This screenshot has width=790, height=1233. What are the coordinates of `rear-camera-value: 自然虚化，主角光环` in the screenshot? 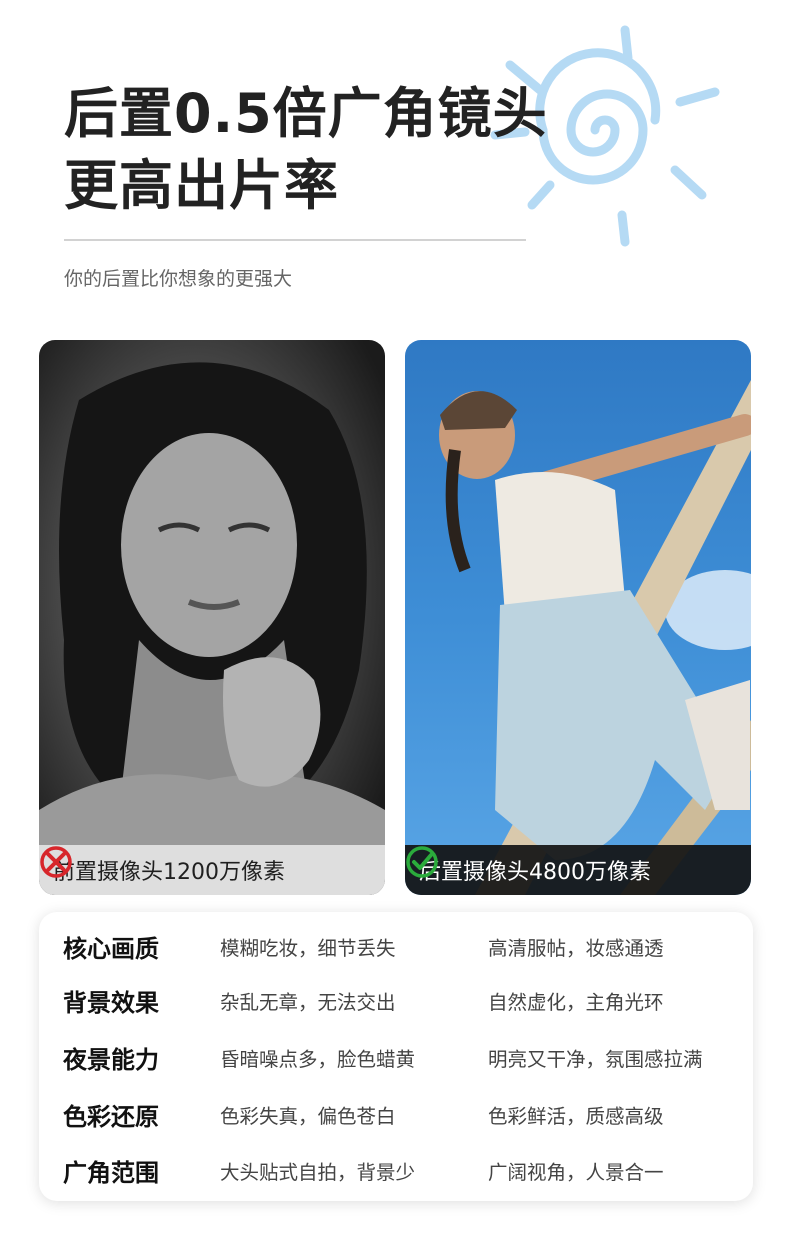 It's located at (576, 1002).